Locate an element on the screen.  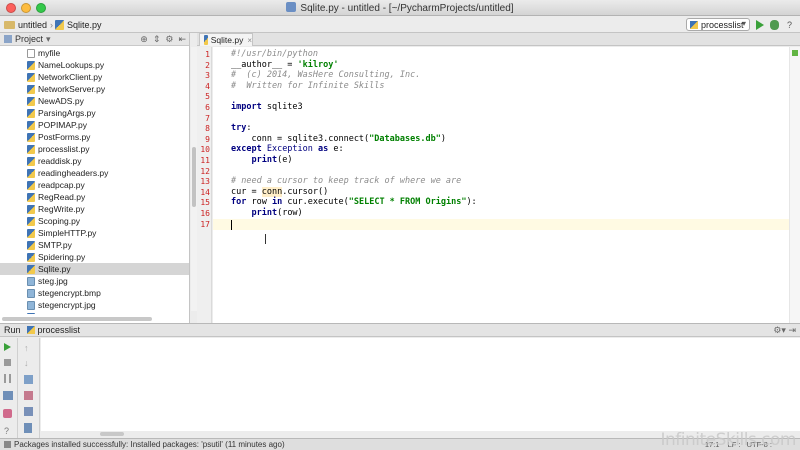
code-line: #!/usr/bin/python is located at coordinates (274, 54).